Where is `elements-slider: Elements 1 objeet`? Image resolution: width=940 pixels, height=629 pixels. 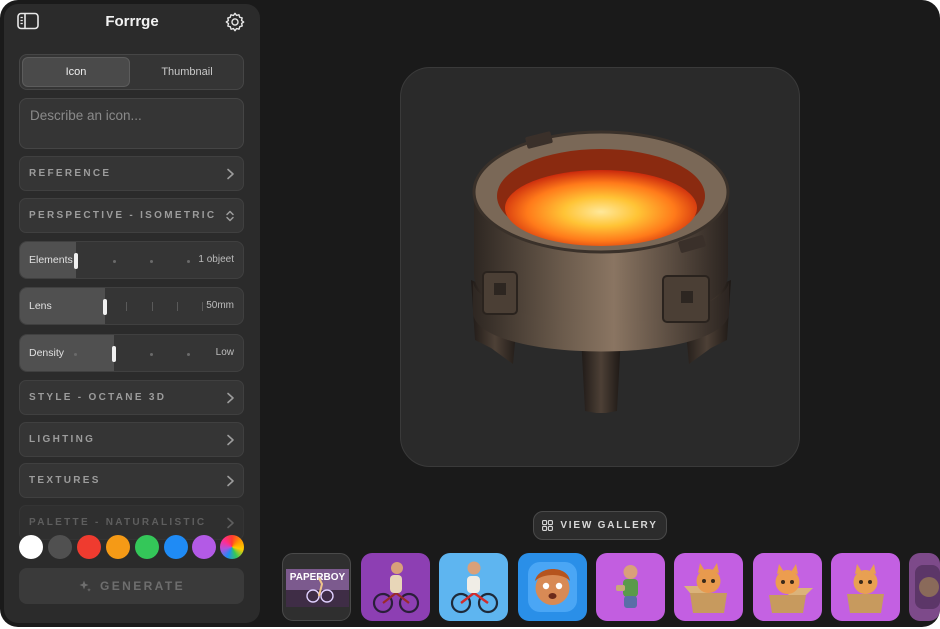
elements-slider: Elements 1 objeet is located at coordinates (131, 260).